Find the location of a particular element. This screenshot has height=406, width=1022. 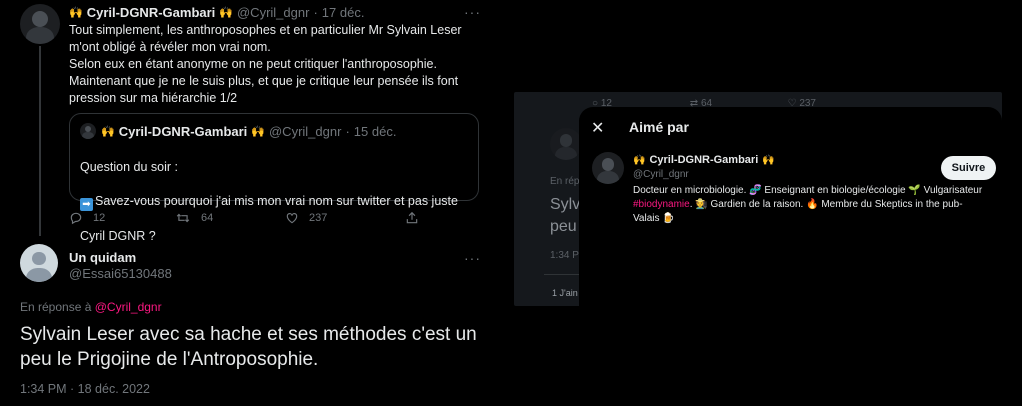

ghost-text-fragment-2: peu is located at coordinates (563, 226).